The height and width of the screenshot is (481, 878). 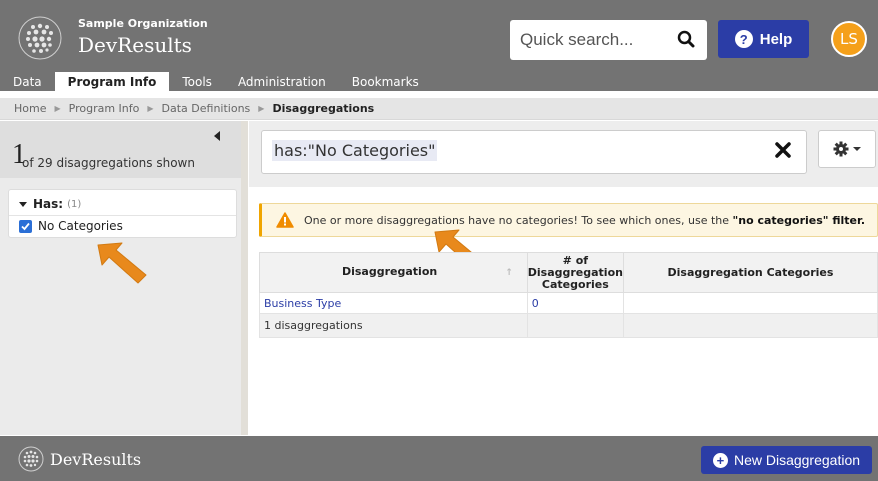 What do you see at coordinates (393, 272) in the screenshot?
I see `column-header-disaggregation: Disaggregation ↑` at bounding box center [393, 272].